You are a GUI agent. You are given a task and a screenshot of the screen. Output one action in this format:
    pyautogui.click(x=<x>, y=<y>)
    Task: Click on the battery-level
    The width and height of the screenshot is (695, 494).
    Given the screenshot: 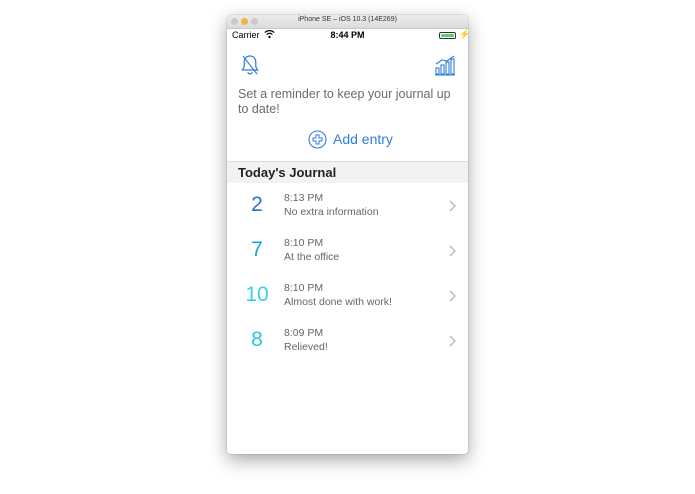 What is the action you would take?
    pyautogui.click(x=447, y=35)
    